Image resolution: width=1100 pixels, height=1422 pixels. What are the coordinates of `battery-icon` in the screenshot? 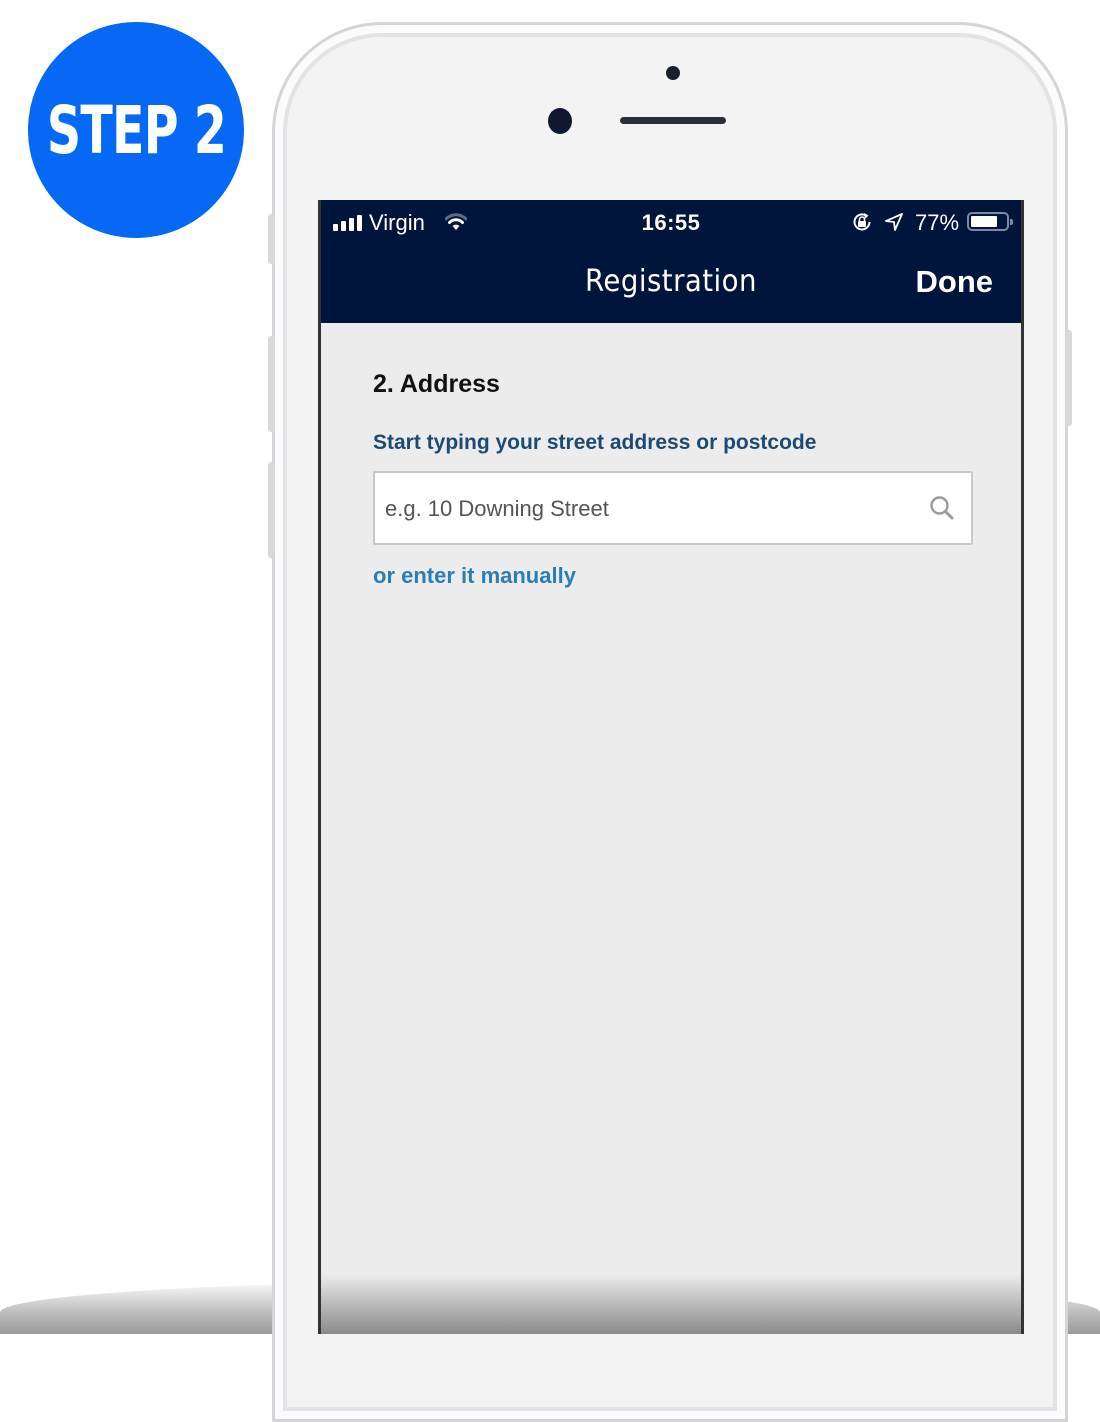 It's located at (990, 221).